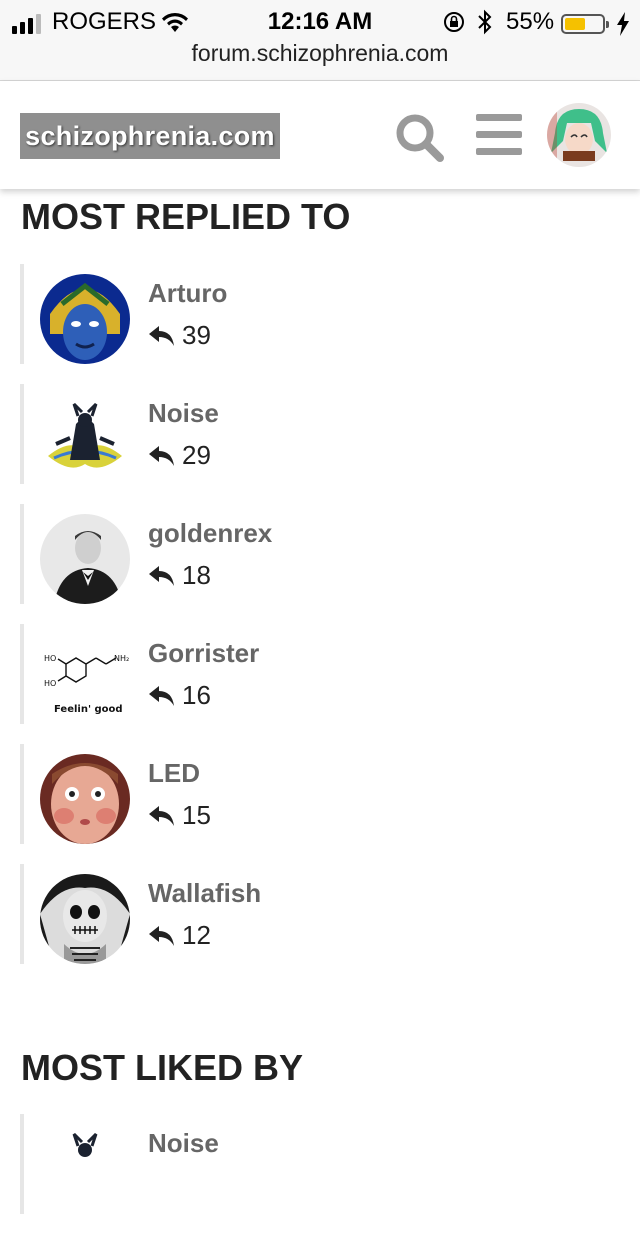 Image resolution: width=640 pixels, height=1234 pixels. What do you see at coordinates (320, 794) in the screenshot?
I see `list-item: LED 15` at bounding box center [320, 794].